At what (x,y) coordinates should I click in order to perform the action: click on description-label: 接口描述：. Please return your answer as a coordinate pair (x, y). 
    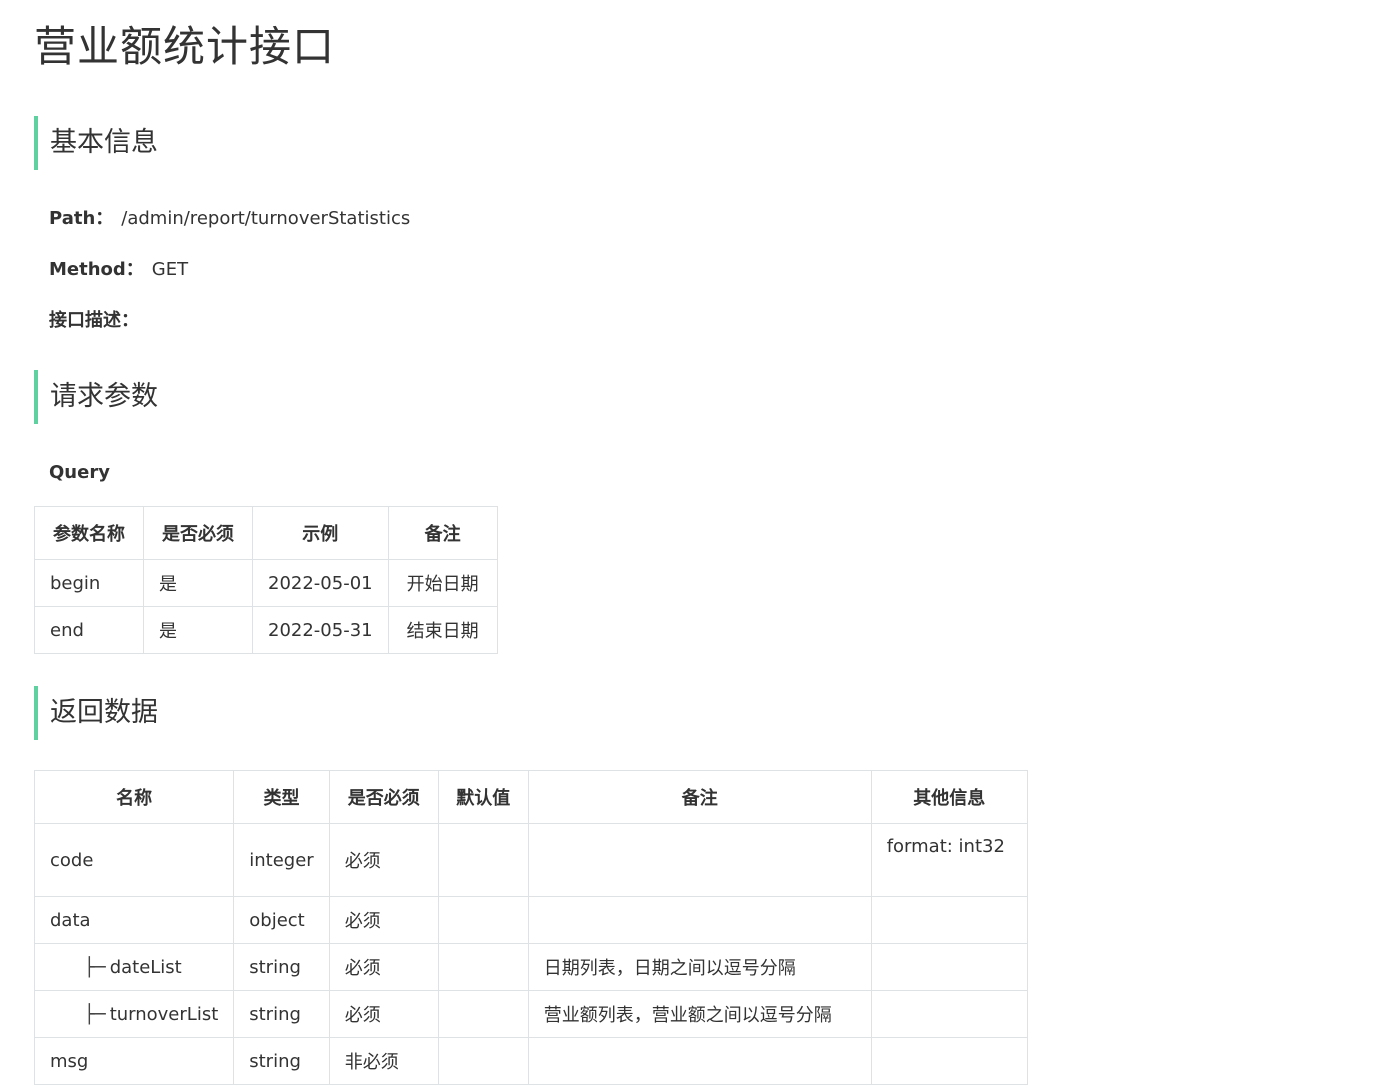
    Looking at the image, I should click on (94, 320).